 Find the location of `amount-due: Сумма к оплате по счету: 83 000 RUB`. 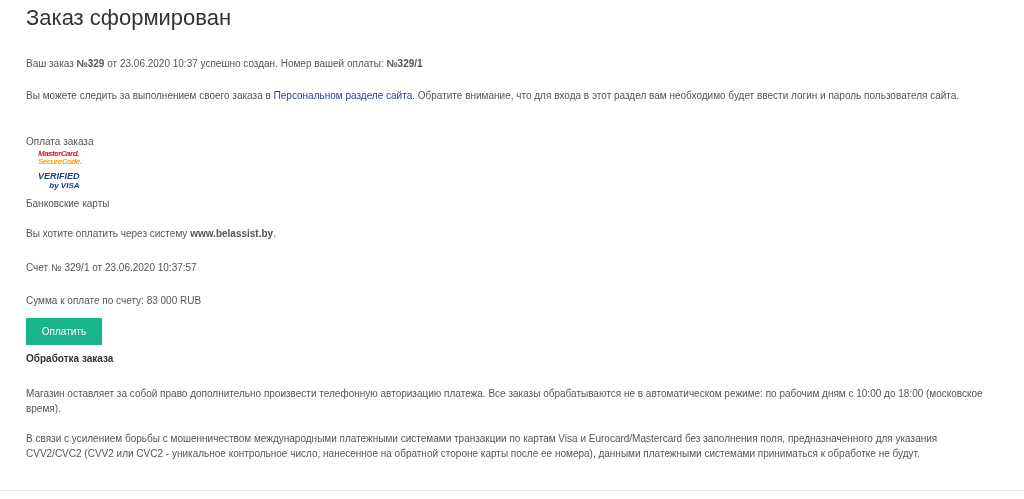

amount-due: Сумма к оплате по счету: 83 000 RUB is located at coordinates (114, 301).